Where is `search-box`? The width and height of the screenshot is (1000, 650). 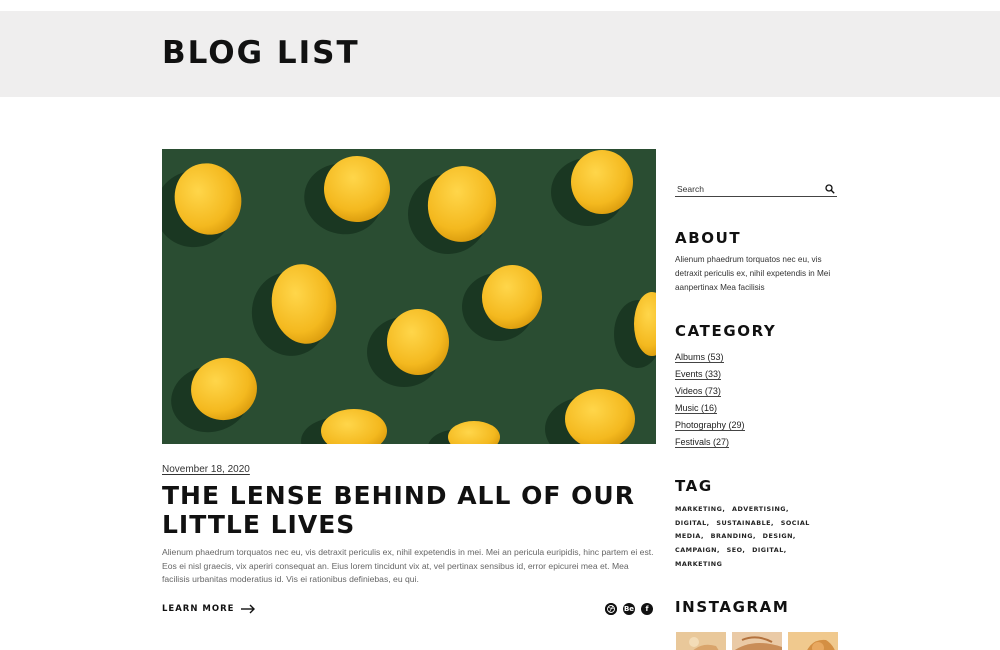 search-box is located at coordinates (756, 189).